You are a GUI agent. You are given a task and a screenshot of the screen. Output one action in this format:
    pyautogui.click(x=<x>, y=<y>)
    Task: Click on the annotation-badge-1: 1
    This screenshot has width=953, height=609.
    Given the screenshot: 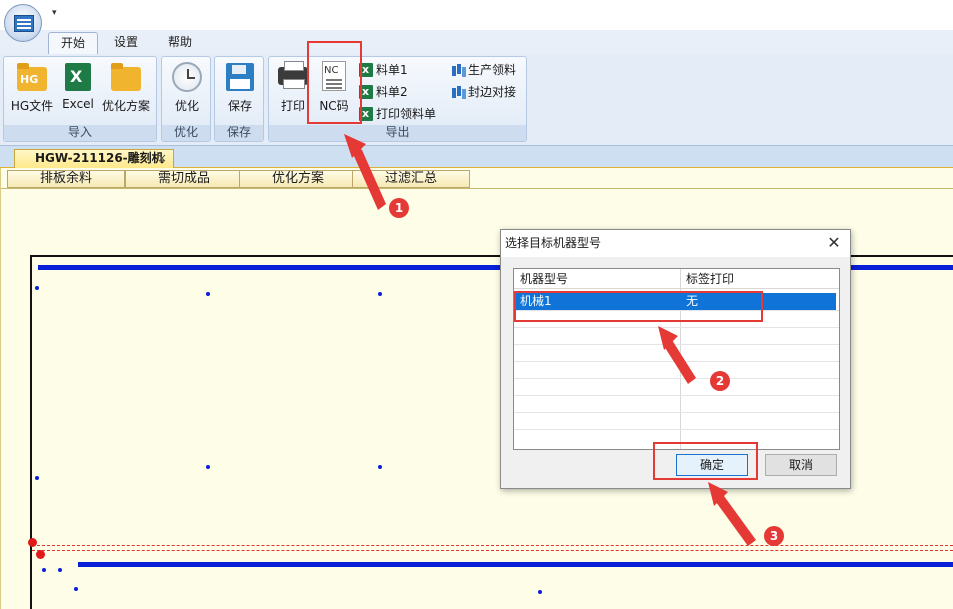 What is the action you would take?
    pyautogui.click(x=399, y=208)
    